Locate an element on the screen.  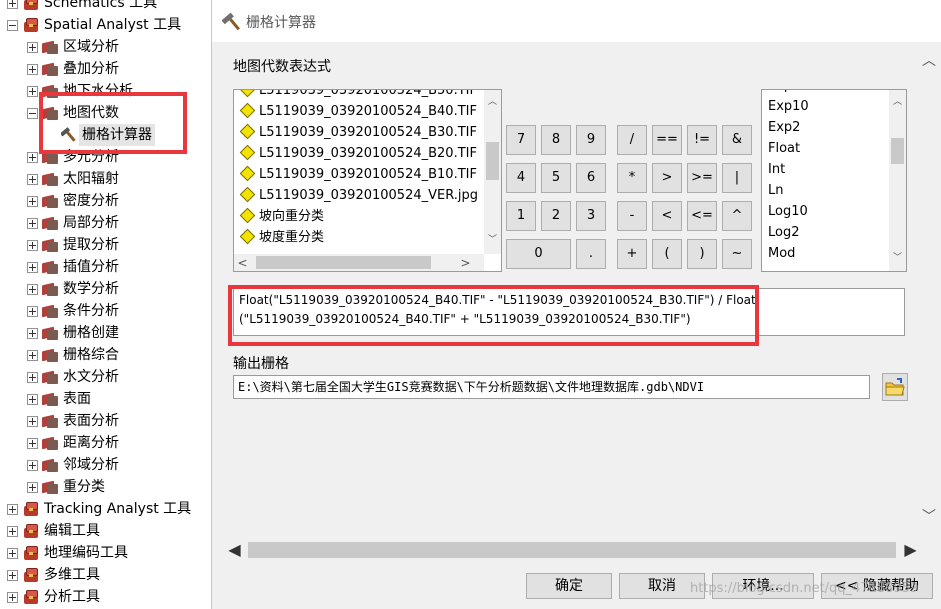
ok-button: 确定 is located at coordinates (569, 586).